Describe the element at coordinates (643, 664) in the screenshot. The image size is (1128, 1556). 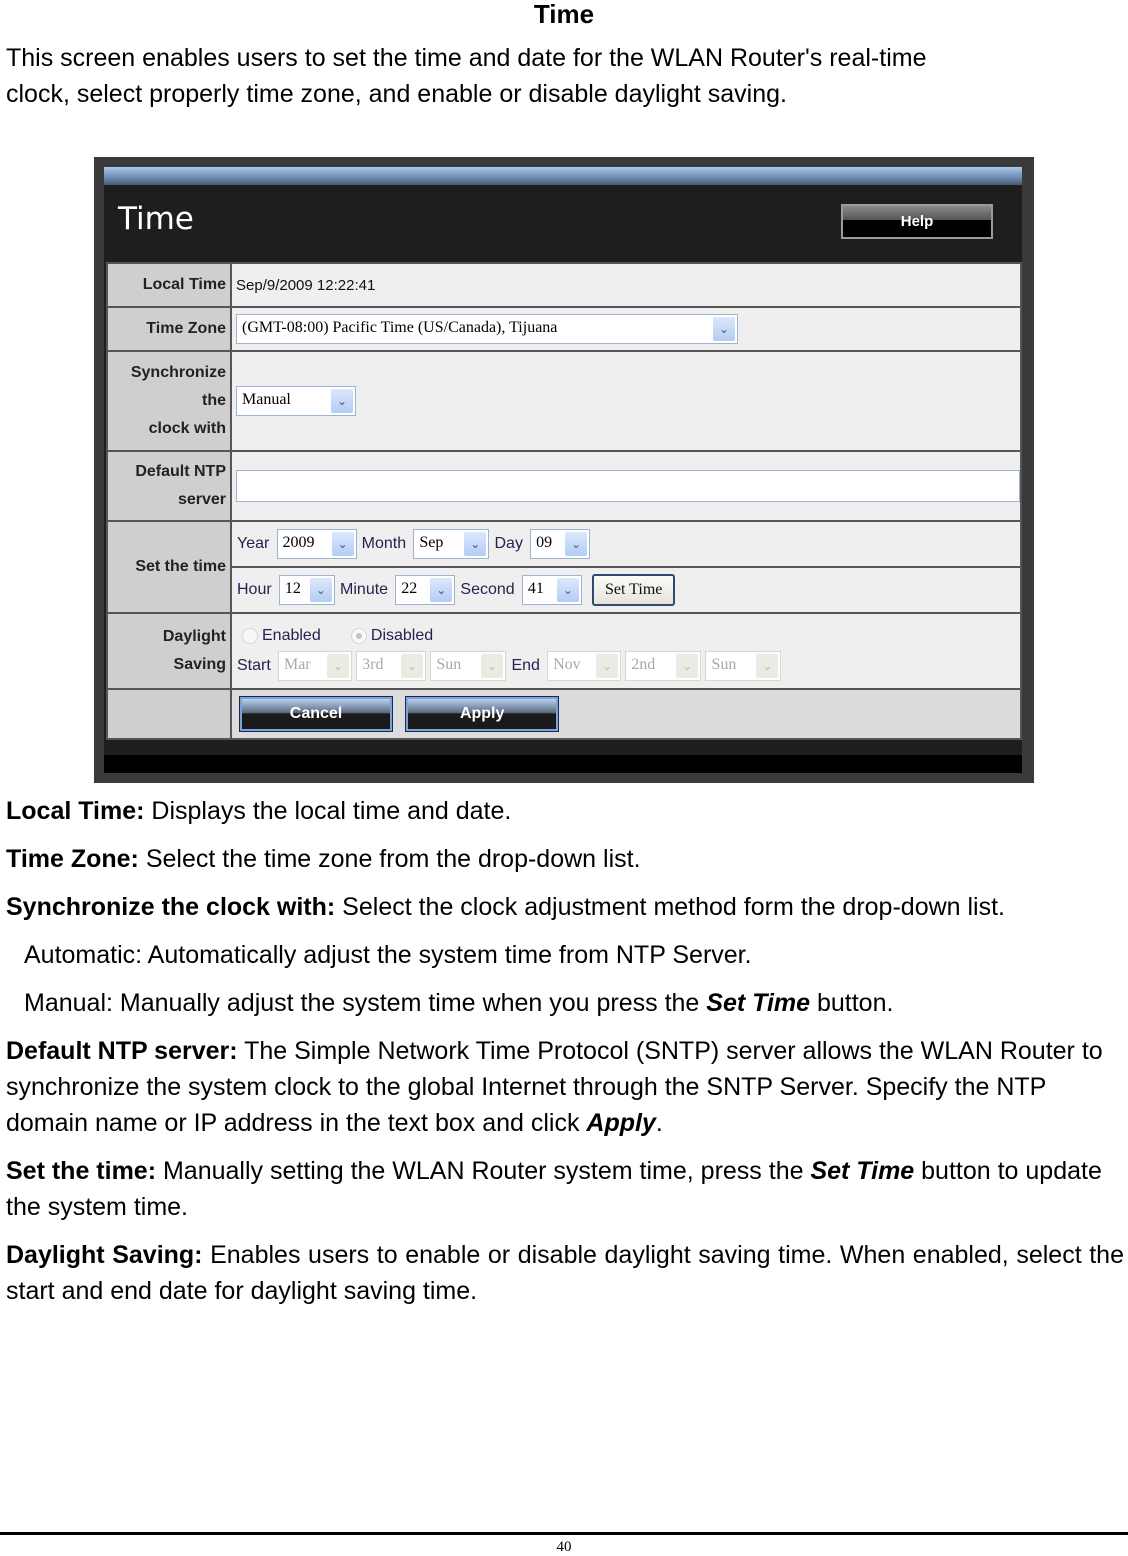
I see `dst-end-week: 2nd` at that location.